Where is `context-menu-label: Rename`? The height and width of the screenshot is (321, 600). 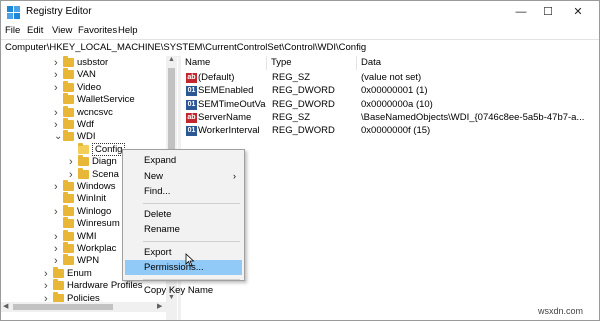
context-menu-label: Rename is located at coordinates (162, 229).